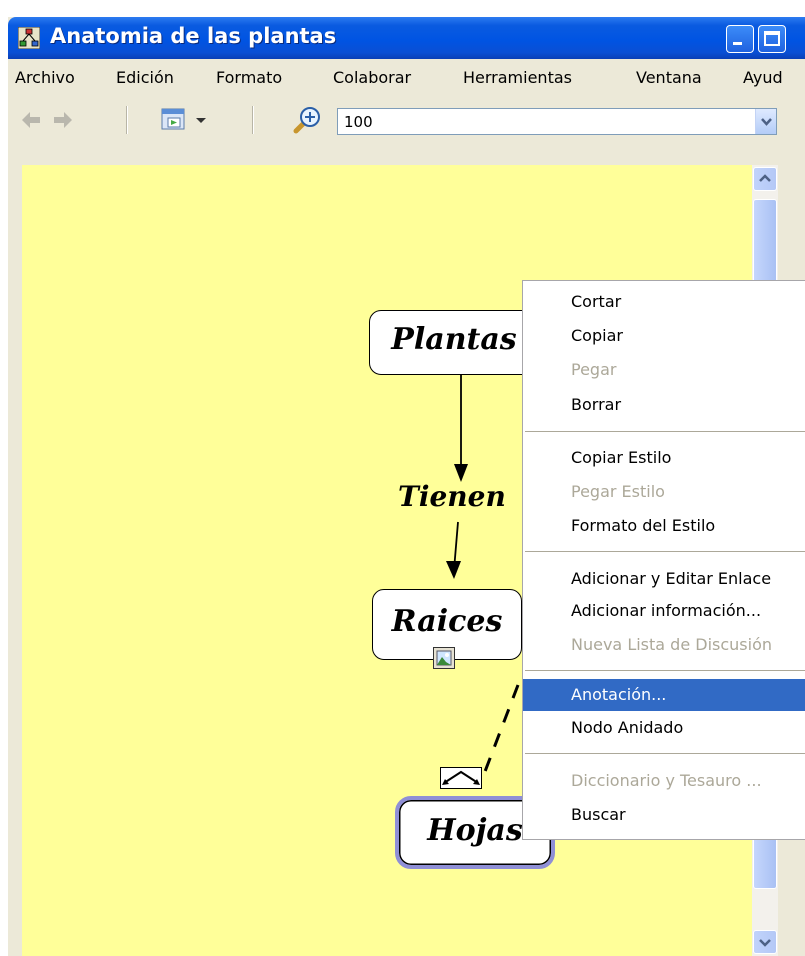  What do you see at coordinates (664, 301) in the screenshot?
I see `menu-item-cortar: Cortar` at bounding box center [664, 301].